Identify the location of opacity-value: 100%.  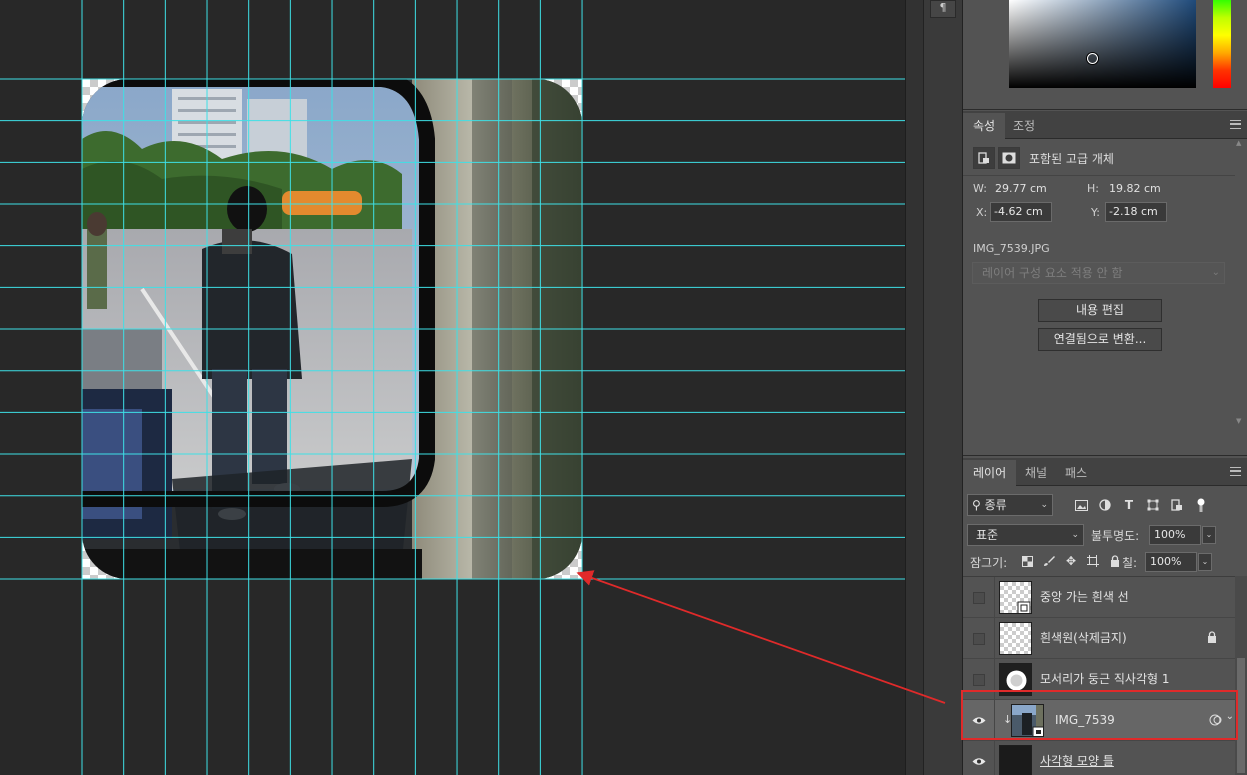
(1170, 534).